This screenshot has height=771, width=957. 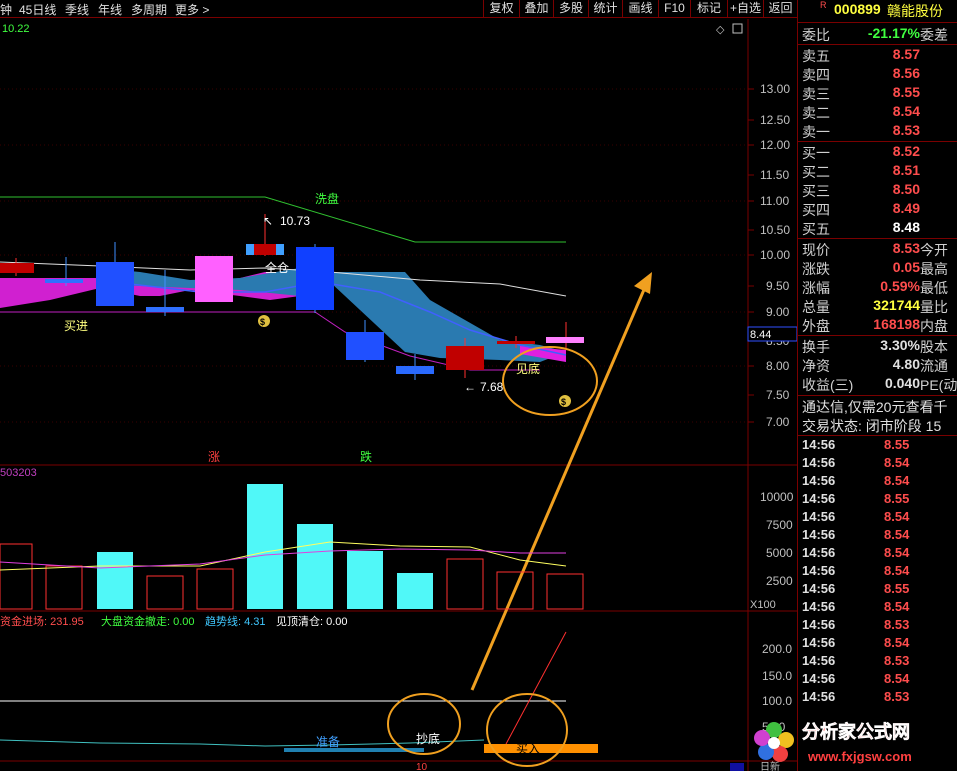 What do you see at coordinates (854, 743) in the screenshot?
I see `watermark: 分析家公式网 www.fxjgsw.com` at bounding box center [854, 743].